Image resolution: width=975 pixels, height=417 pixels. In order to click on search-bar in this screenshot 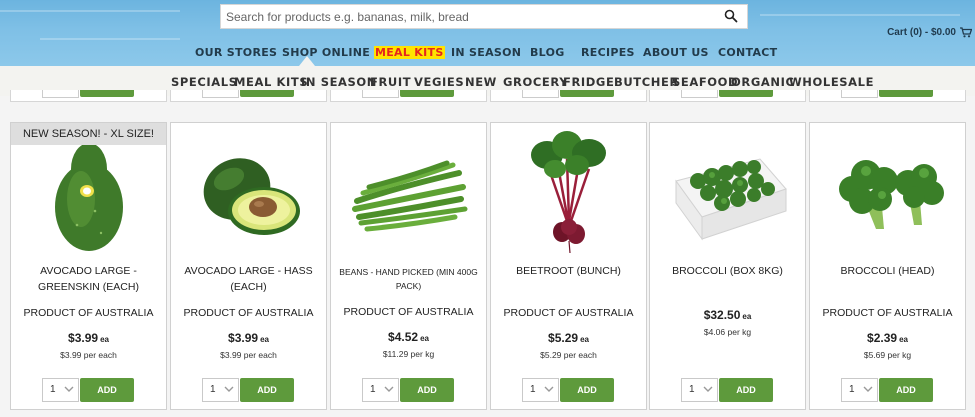, I will do `click(484, 16)`.